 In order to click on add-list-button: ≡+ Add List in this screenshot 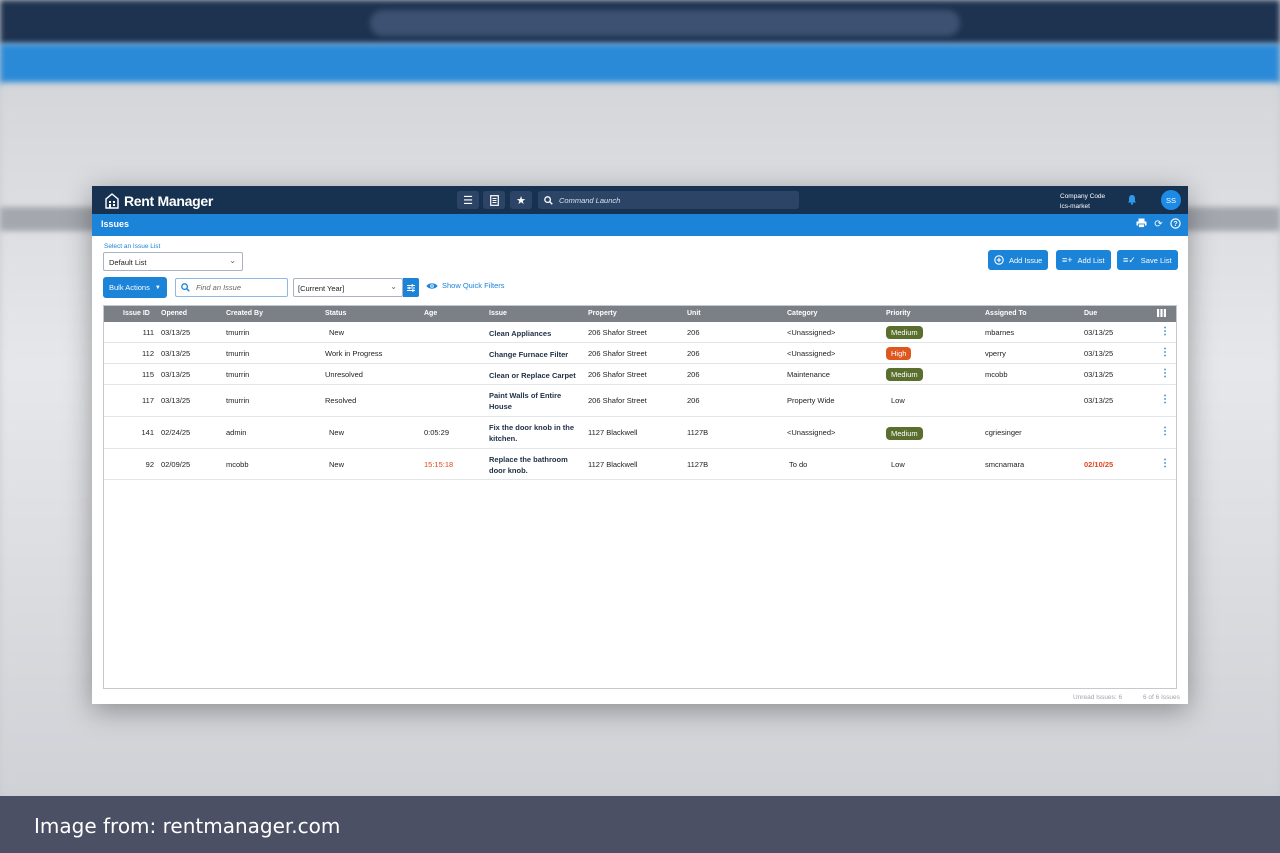, I will do `click(1083, 260)`.